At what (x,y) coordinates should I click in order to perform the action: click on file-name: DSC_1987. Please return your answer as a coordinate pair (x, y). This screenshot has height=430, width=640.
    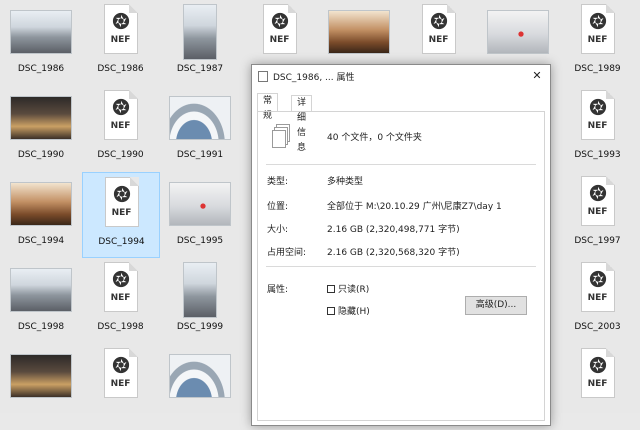
    Looking at the image, I should click on (200, 69).